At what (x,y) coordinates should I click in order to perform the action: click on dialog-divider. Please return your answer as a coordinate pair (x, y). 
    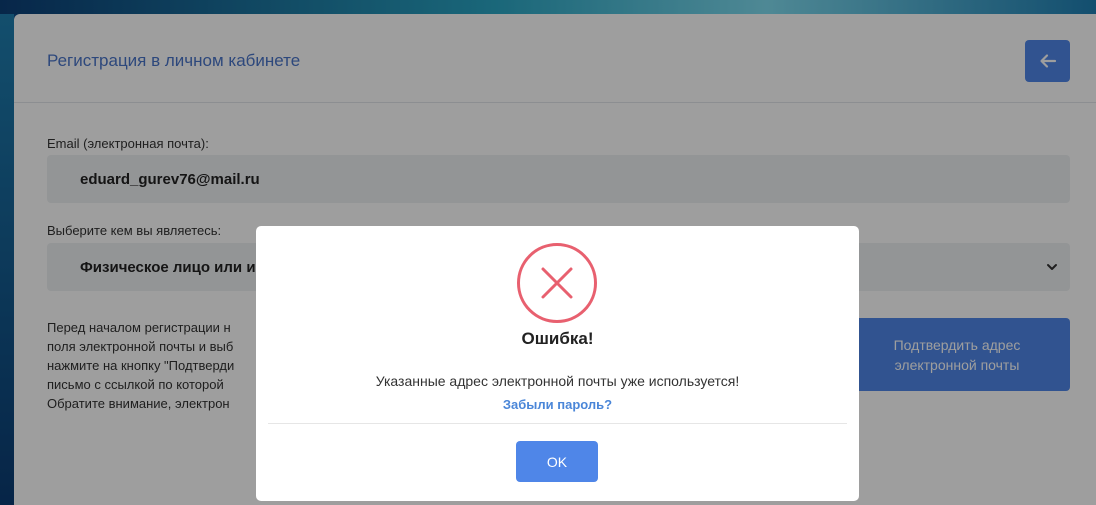
    Looking at the image, I should click on (557, 423).